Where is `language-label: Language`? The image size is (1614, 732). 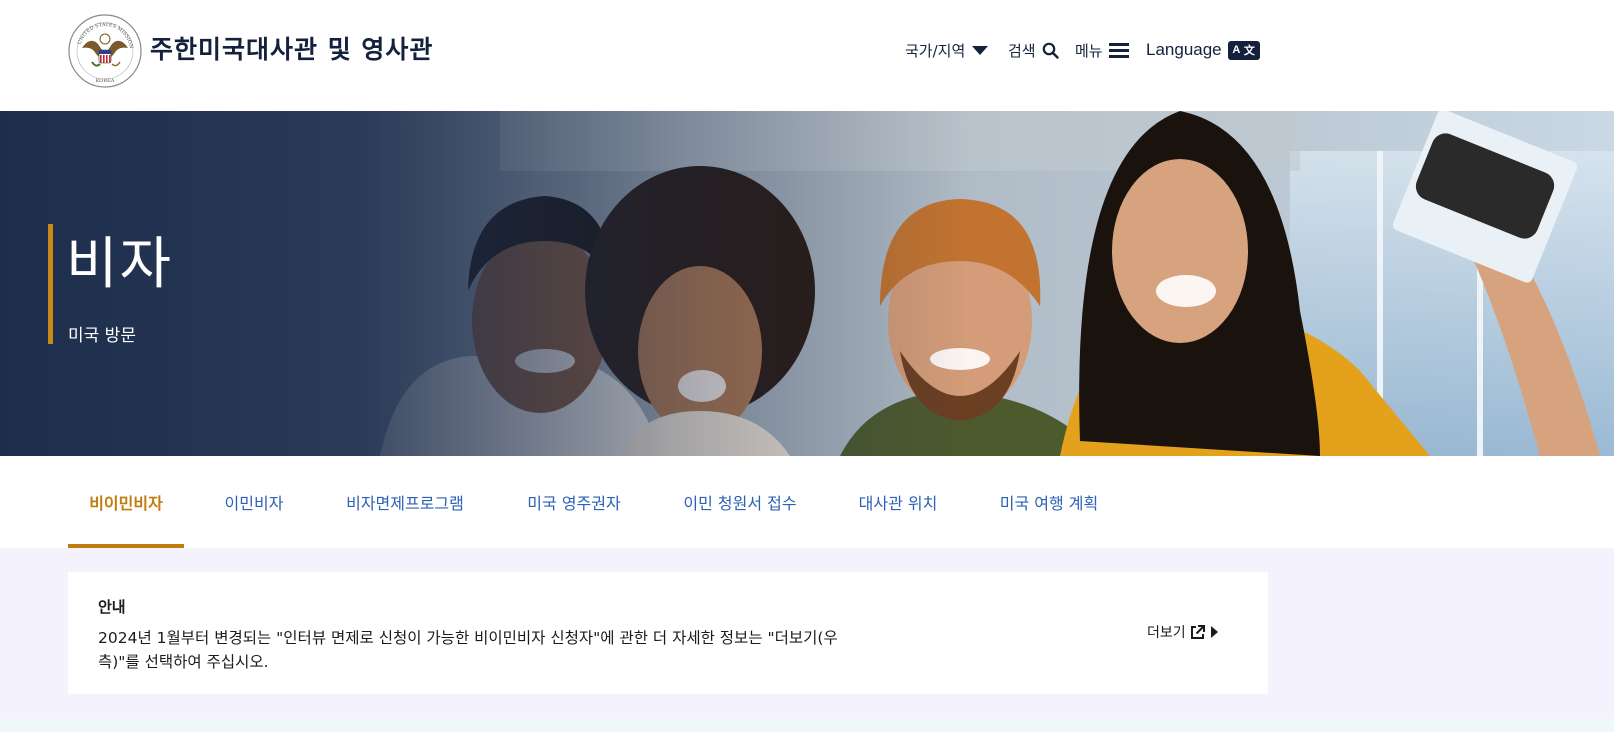
language-label: Language is located at coordinates (1184, 49).